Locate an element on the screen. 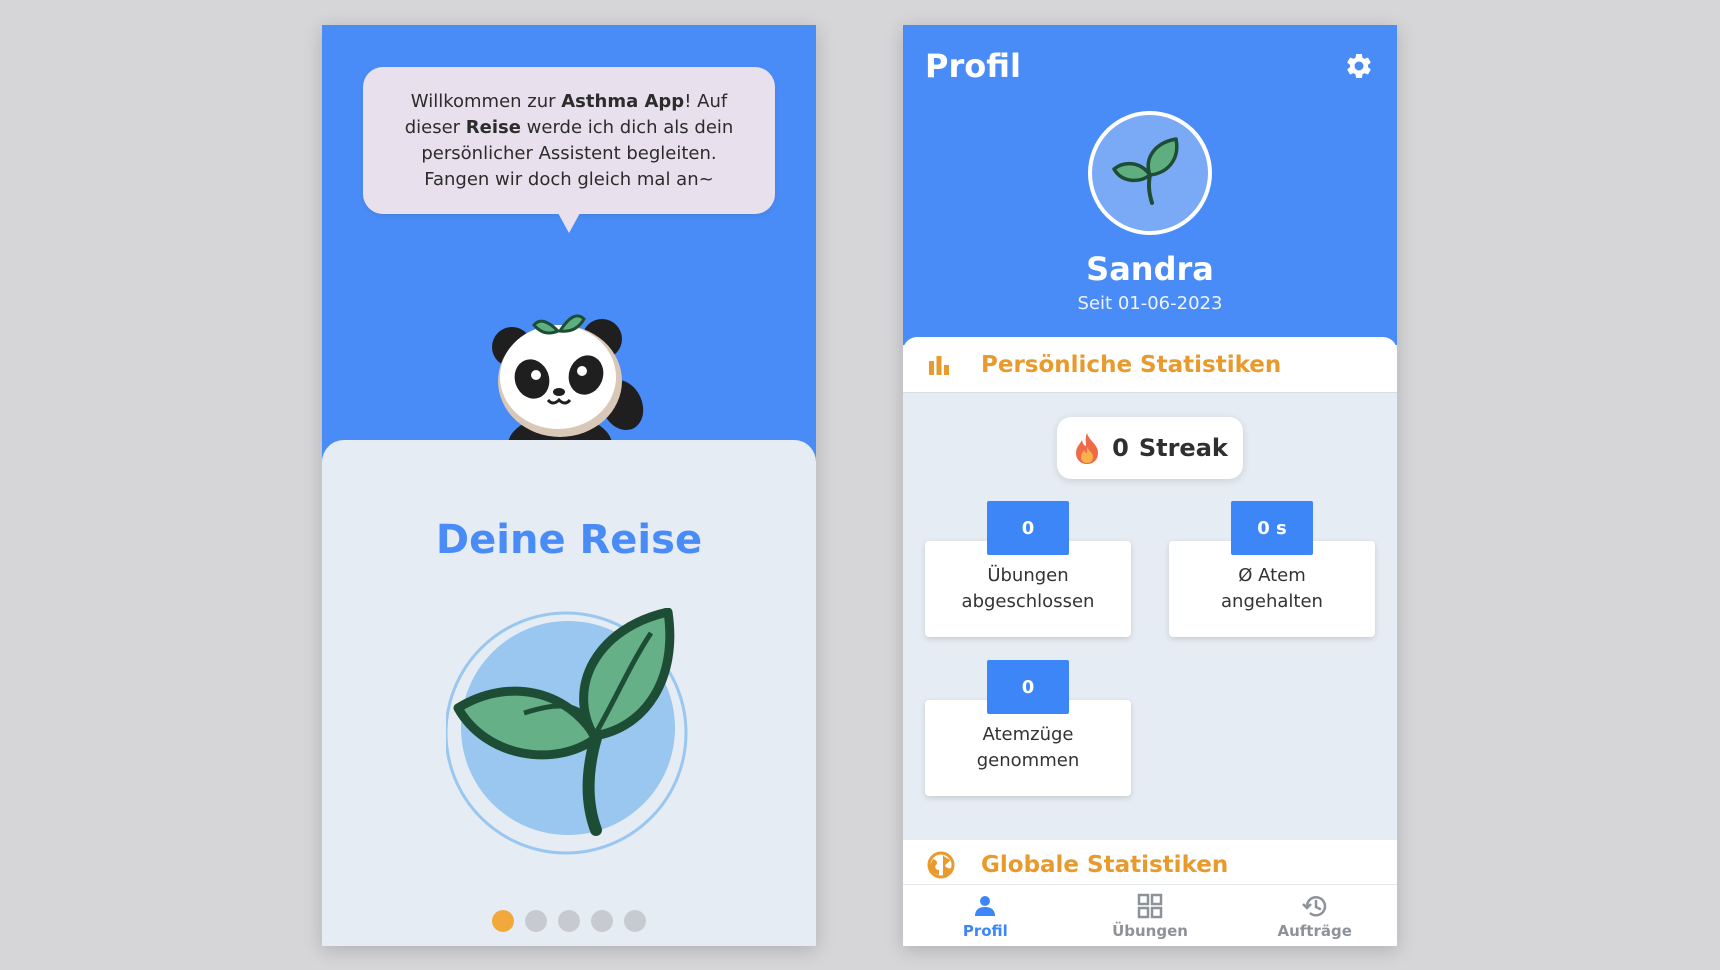 The image size is (1720, 970). pagination-dots is located at coordinates (569, 921).